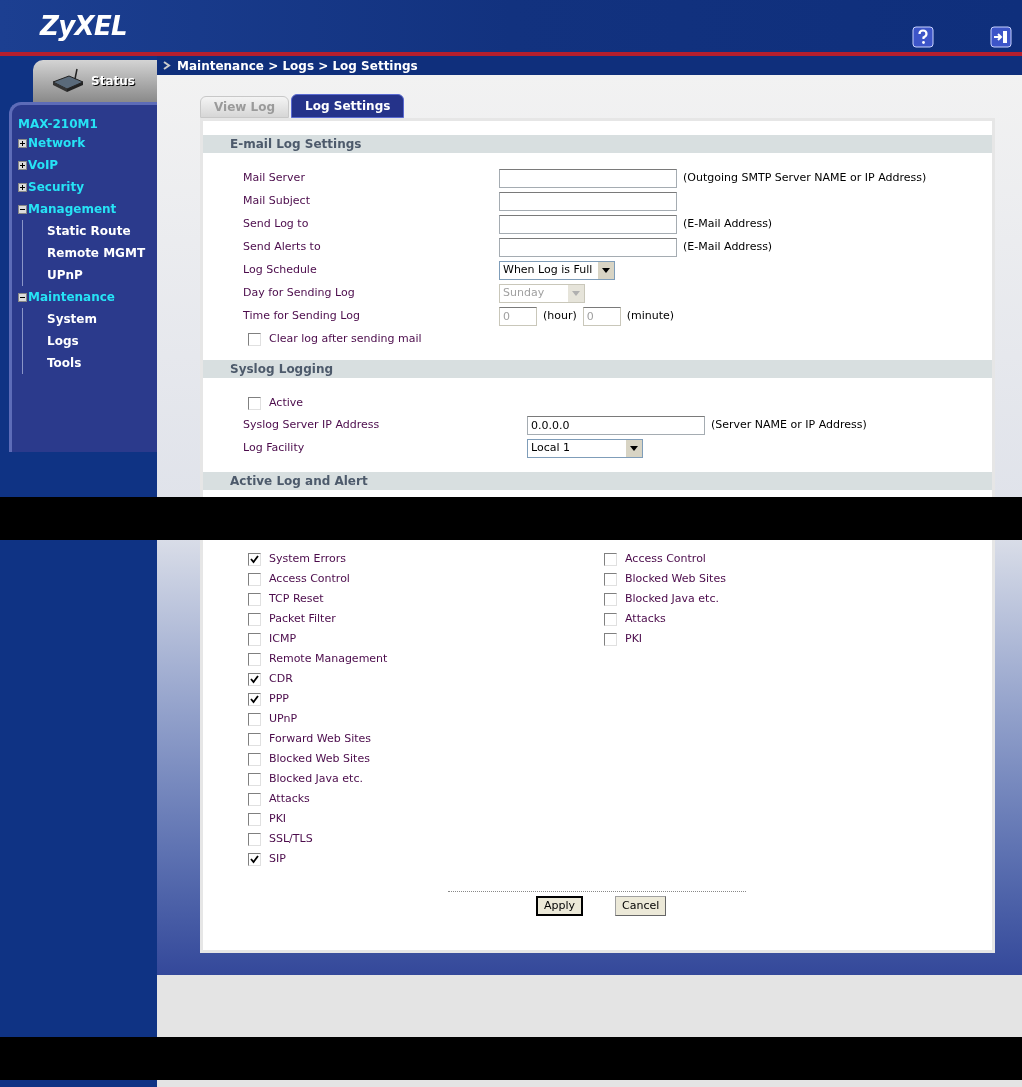  What do you see at coordinates (71, 297) in the screenshot?
I see `nav-item: Maintenance` at bounding box center [71, 297].